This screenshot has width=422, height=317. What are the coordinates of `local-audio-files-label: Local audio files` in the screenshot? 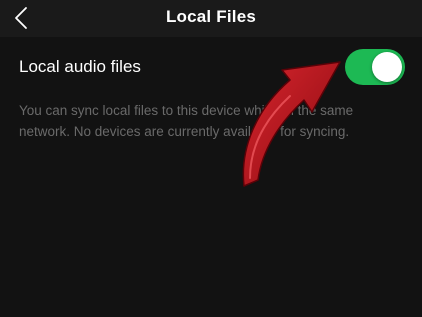 It's located at (80, 66).